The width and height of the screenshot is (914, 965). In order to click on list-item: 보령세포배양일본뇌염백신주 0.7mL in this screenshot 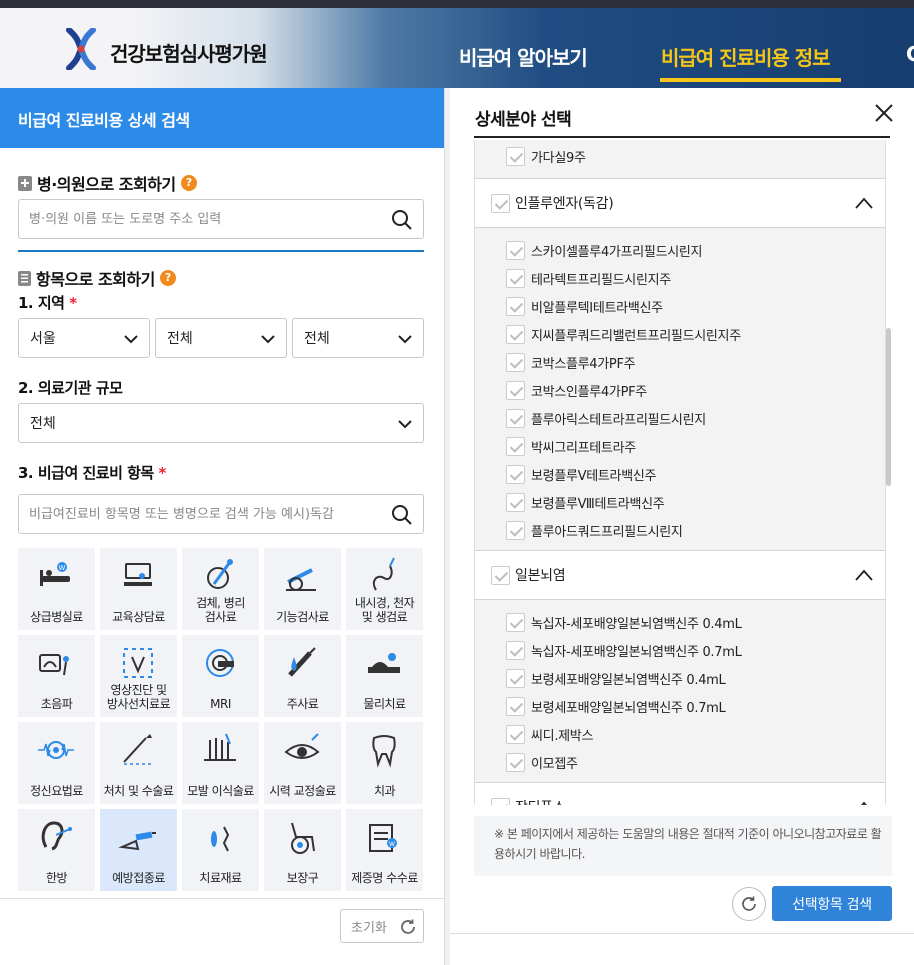, I will do `click(616, 706)`.